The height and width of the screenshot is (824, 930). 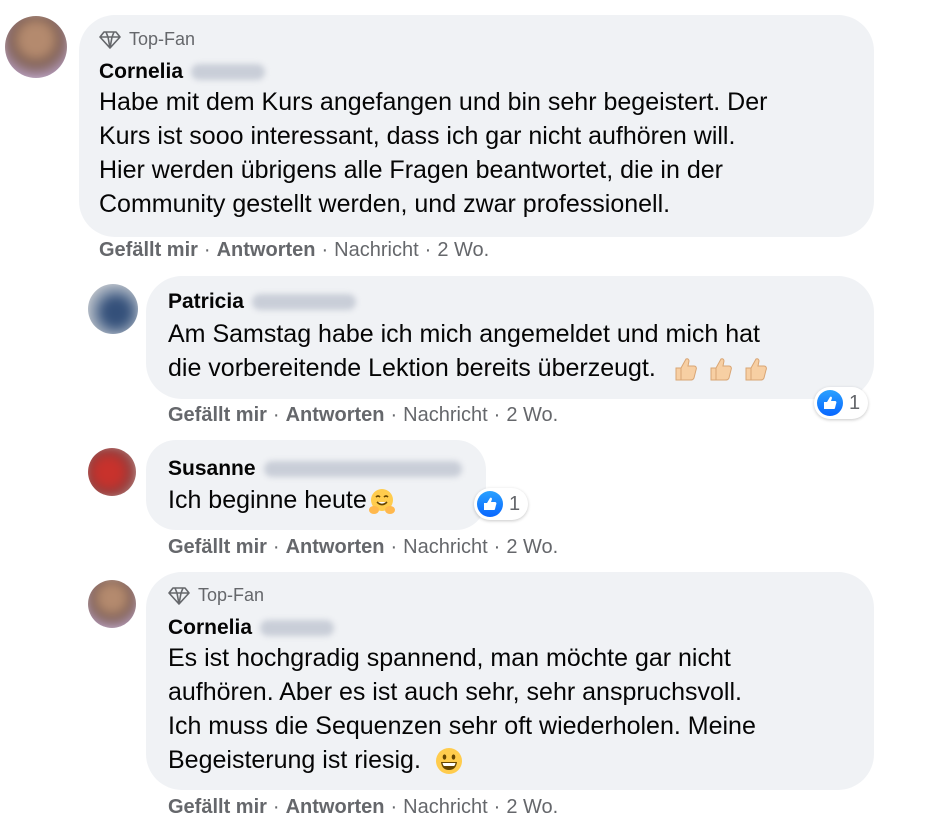 I want to click on hugging-face-emoji, so click(x=381, y=502).